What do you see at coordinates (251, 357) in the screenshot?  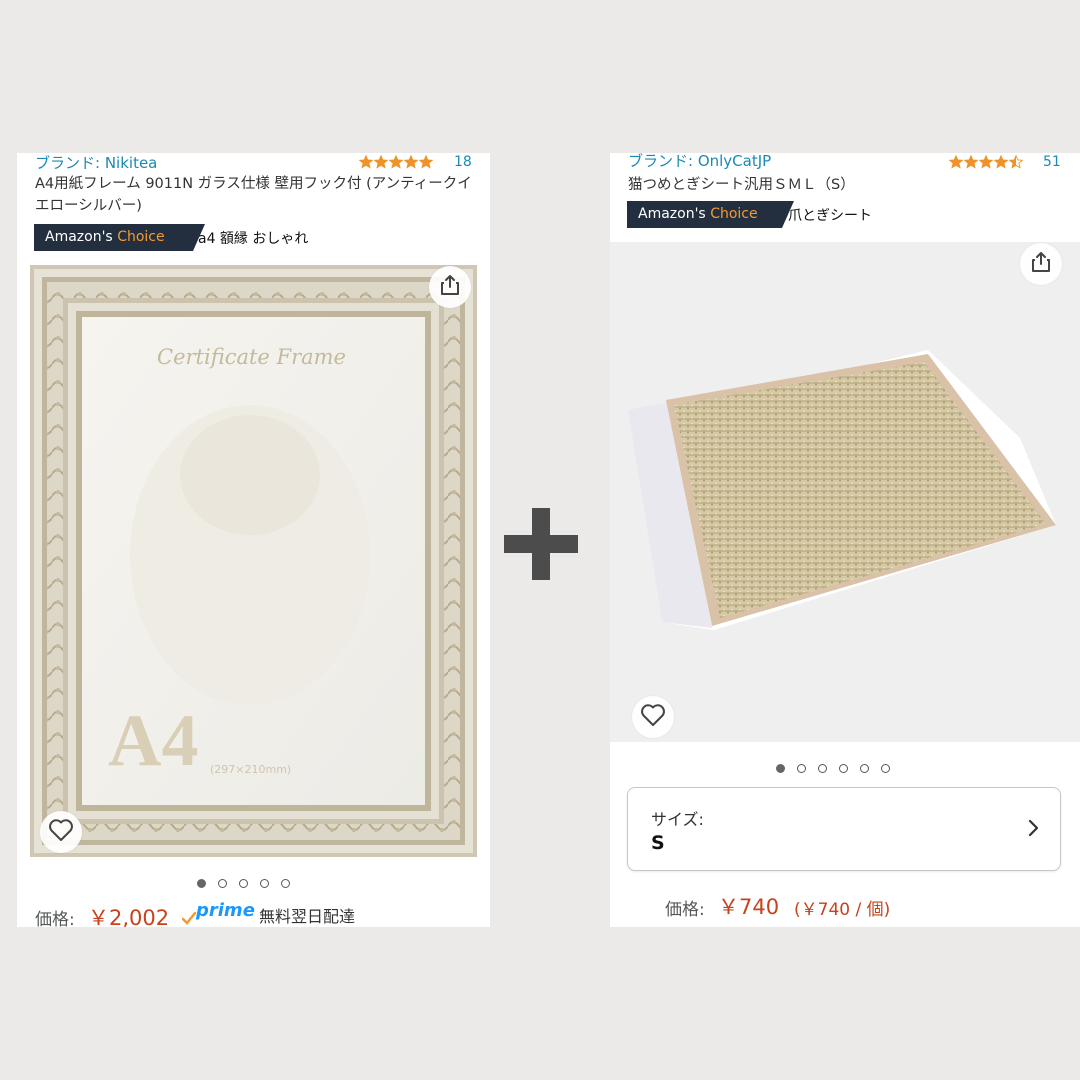 I see `image-caption-title: Certificate Frame` at bounding box center [251, 357].